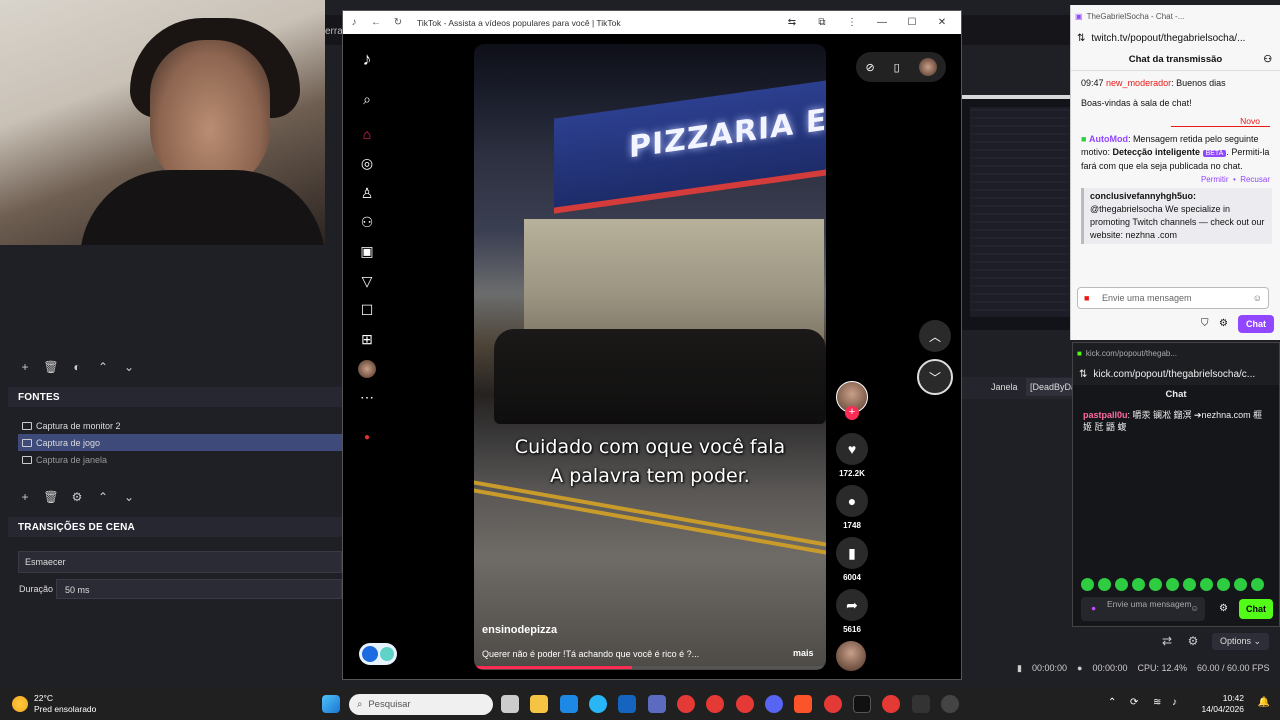  What do you see at coordinates (199, 589) in the screenshot?
I see `duration-input: 50 ms` at bounding box center [199, 589].